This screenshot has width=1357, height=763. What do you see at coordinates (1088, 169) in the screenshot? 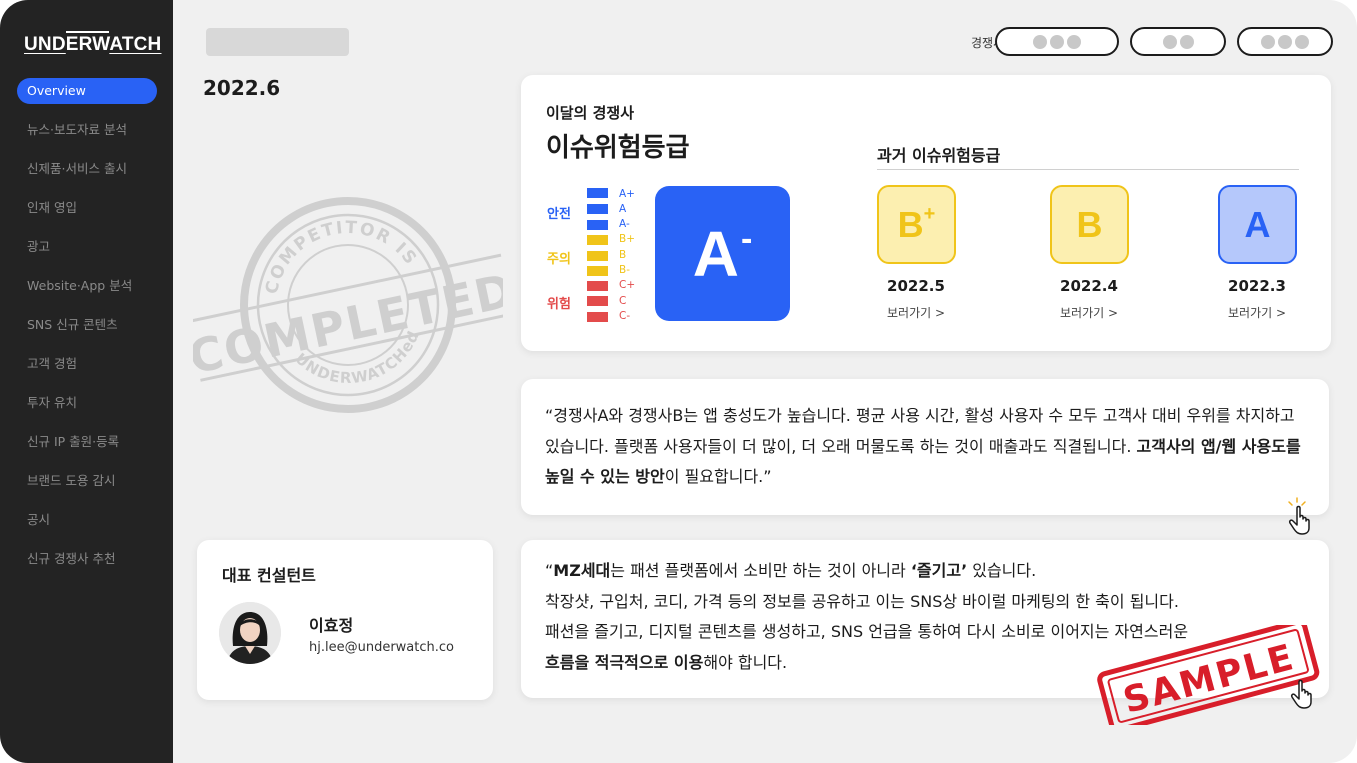
I see `divider` at bounding box center [1088, 169].